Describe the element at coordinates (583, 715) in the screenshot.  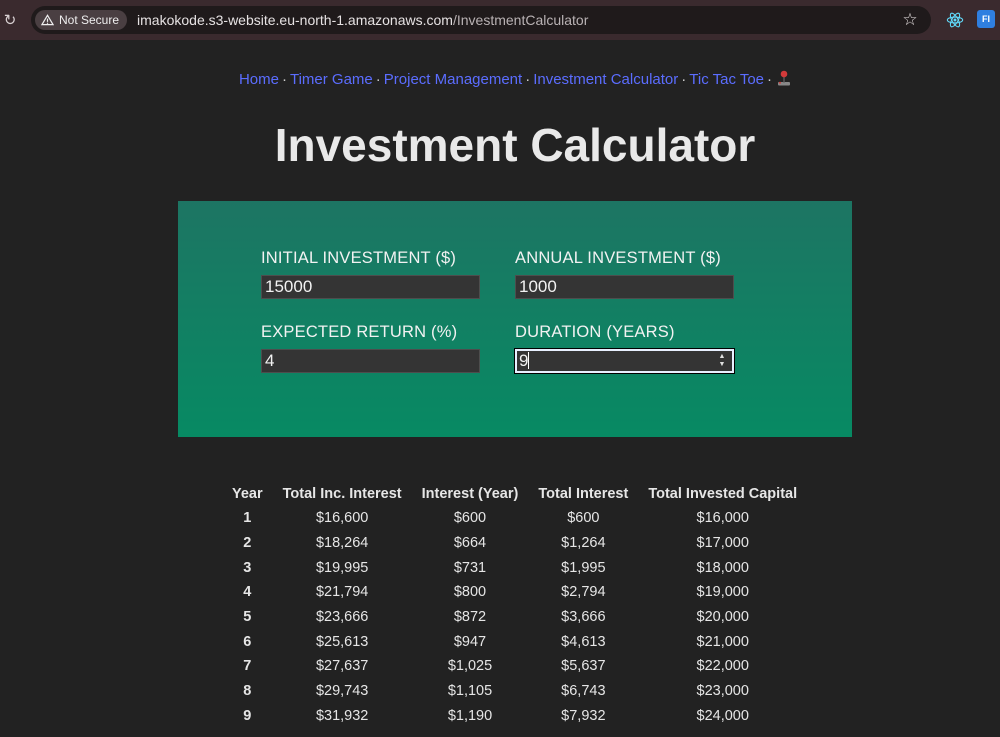
I see `total-interest-cell: $7,932` at that location.